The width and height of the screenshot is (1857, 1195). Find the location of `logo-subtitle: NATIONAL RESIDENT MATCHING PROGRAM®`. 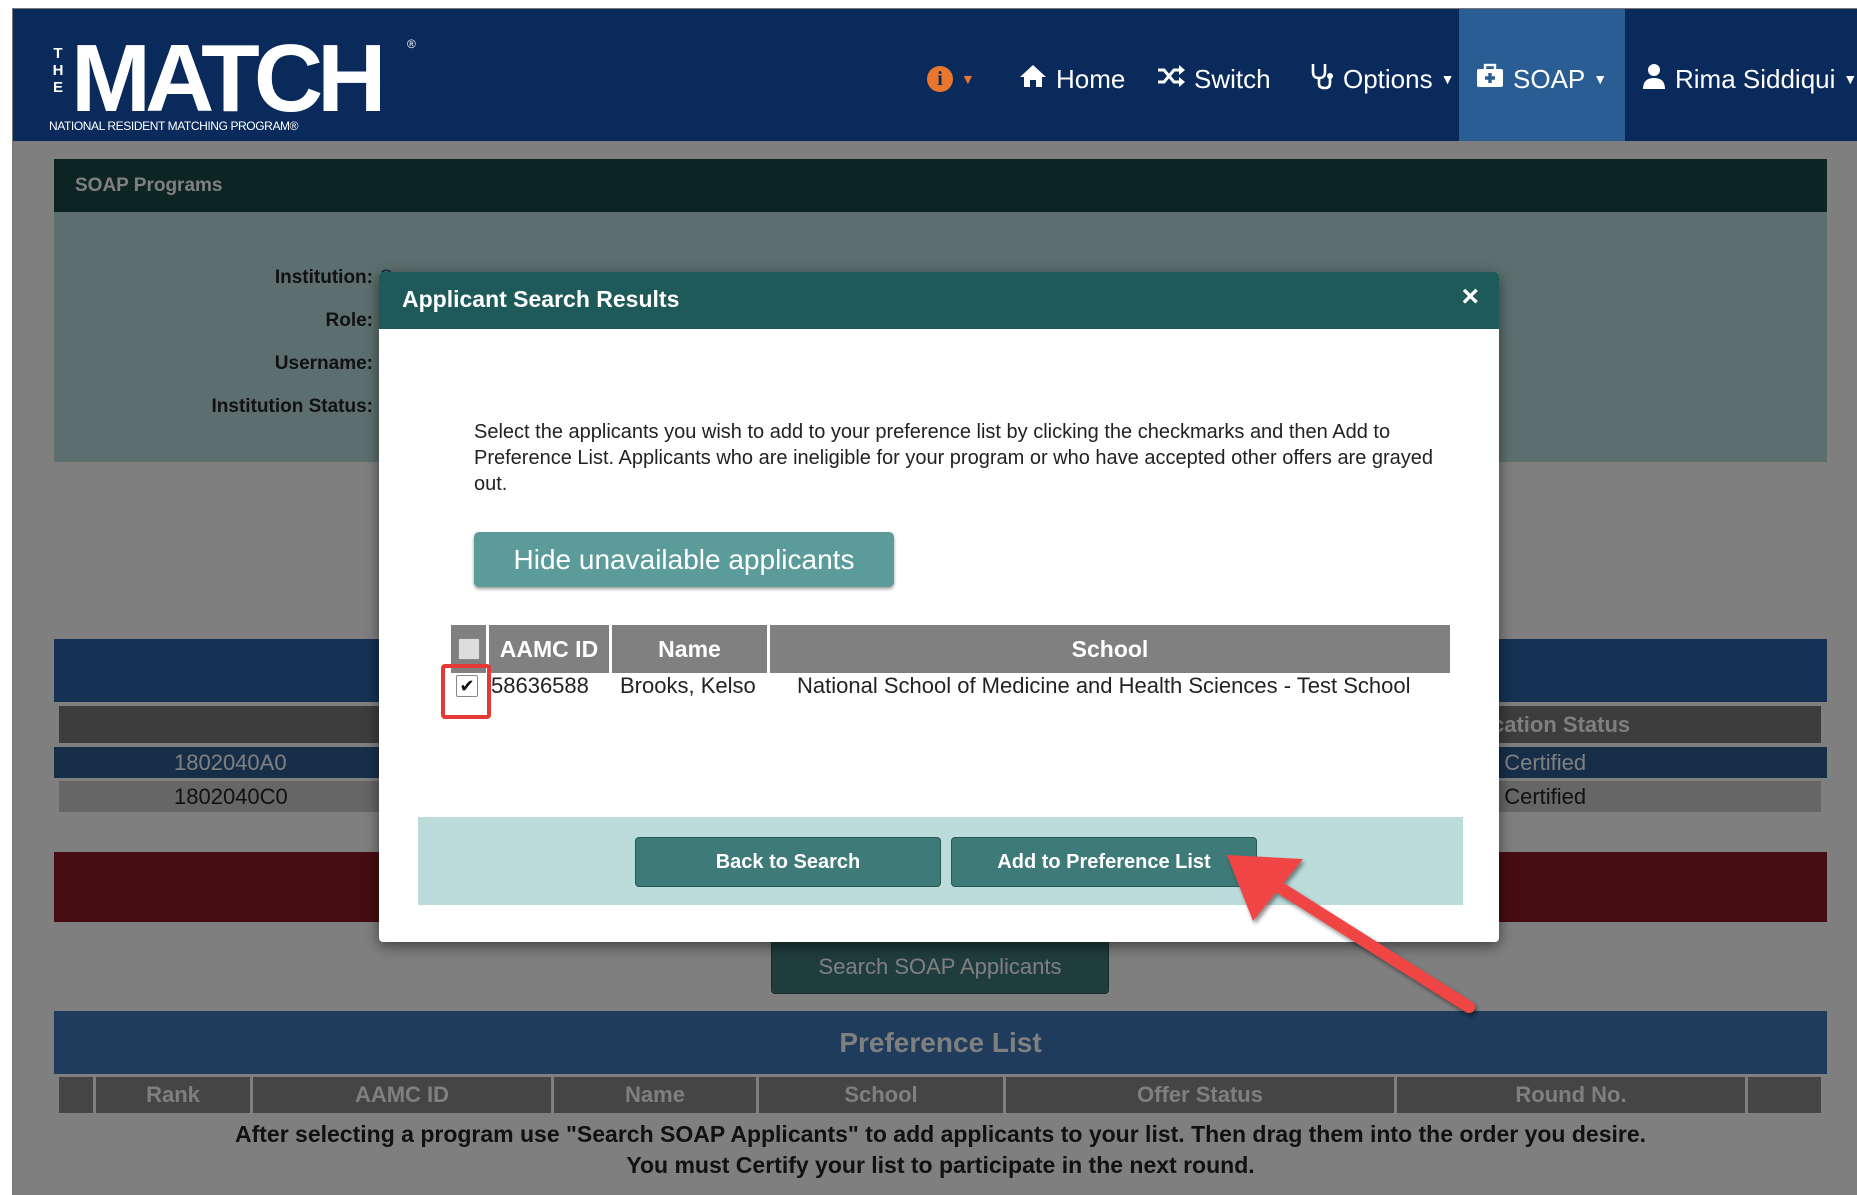

logo-subtitle: NATIONAL RESIDENT MATCHING PROGRAM® is located at coordinates (174, 126).